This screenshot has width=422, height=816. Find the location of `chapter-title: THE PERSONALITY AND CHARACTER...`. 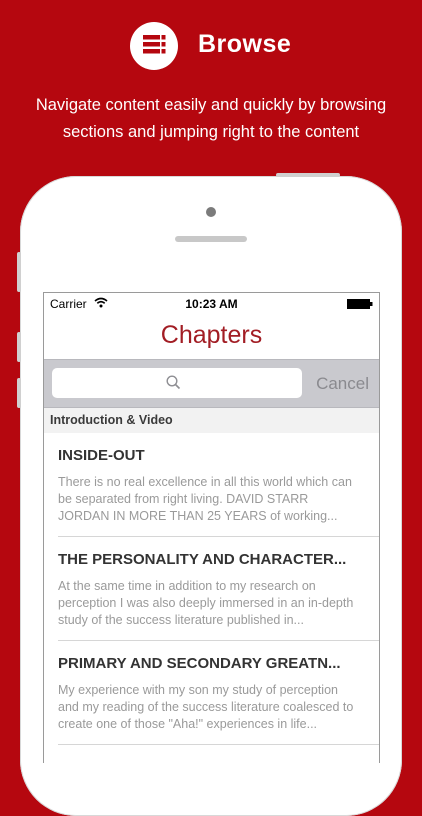

chapter-title: THE PERSONALITY AND CHARACTER... is located at coordinates (202, 559).